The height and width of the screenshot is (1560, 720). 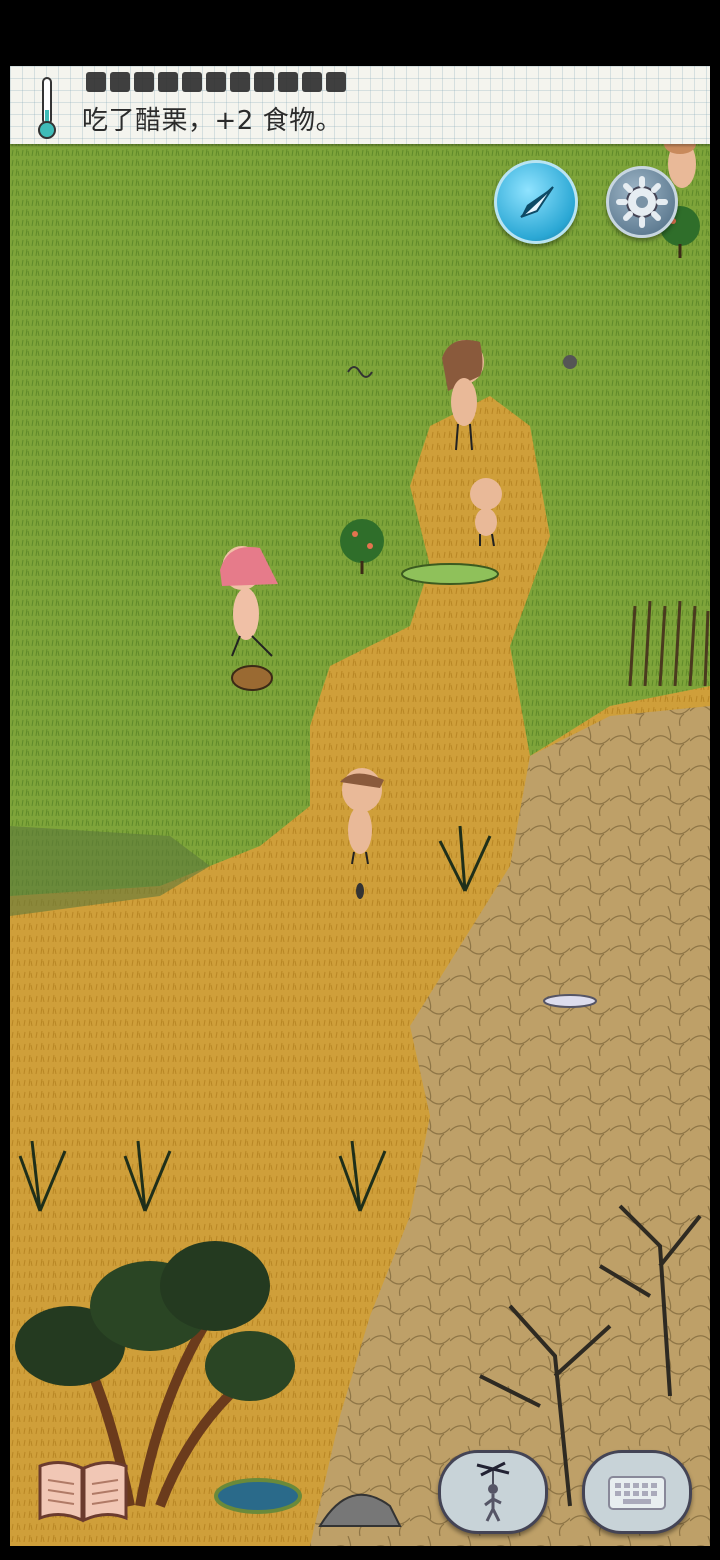 I want to click on food-meter, so click(x=216, y=82).